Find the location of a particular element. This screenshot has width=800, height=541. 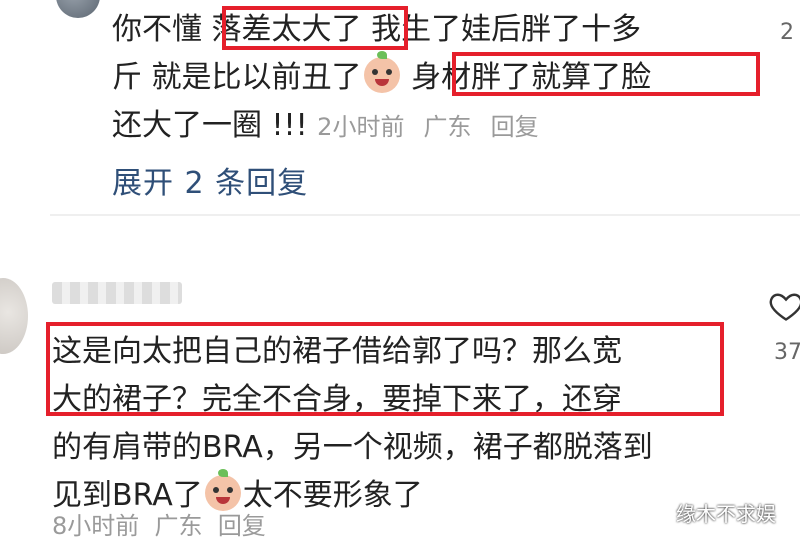

comment-line-3: 的有肩带的BRA，另一个视频，裙子都脱落到 is located at coordinates (352, 447).